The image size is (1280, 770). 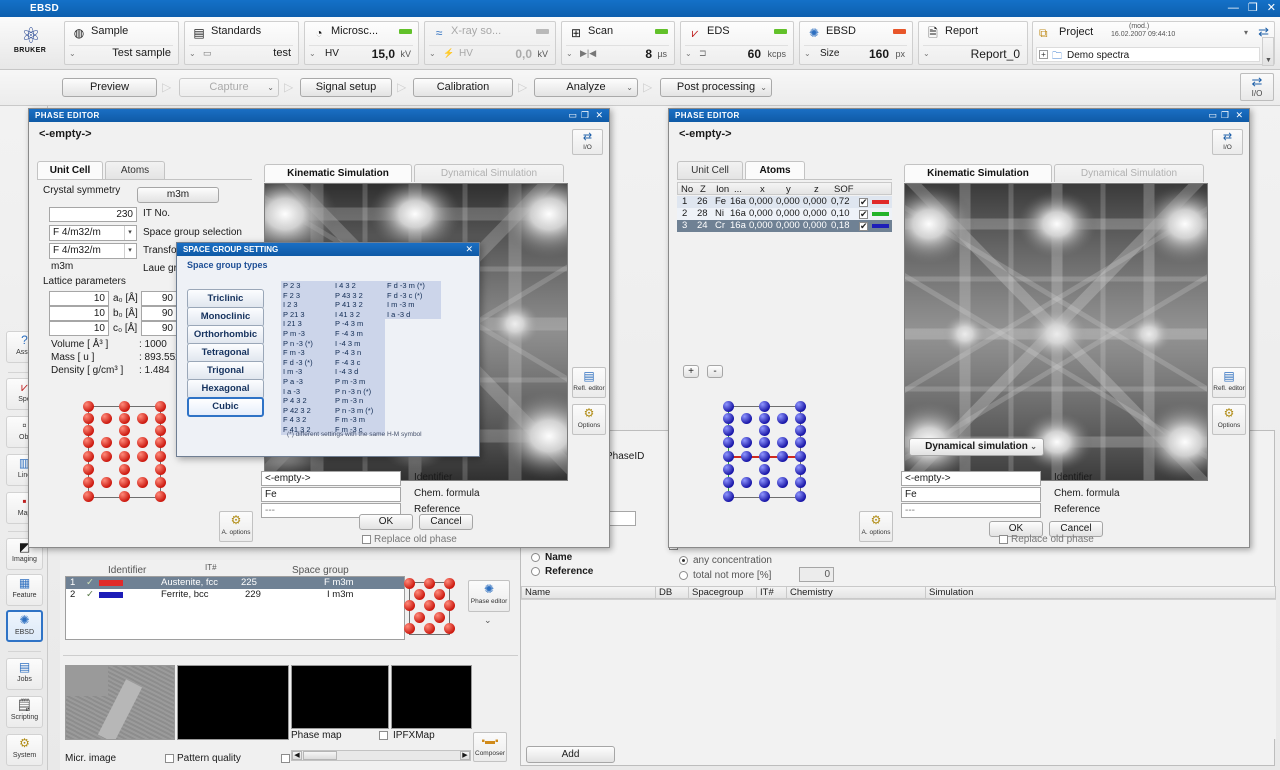 What do you see at coordinates (307, 305) in the screenshot?
I see `space-group-entry: I 2 3` at bounding box center [307, 305].